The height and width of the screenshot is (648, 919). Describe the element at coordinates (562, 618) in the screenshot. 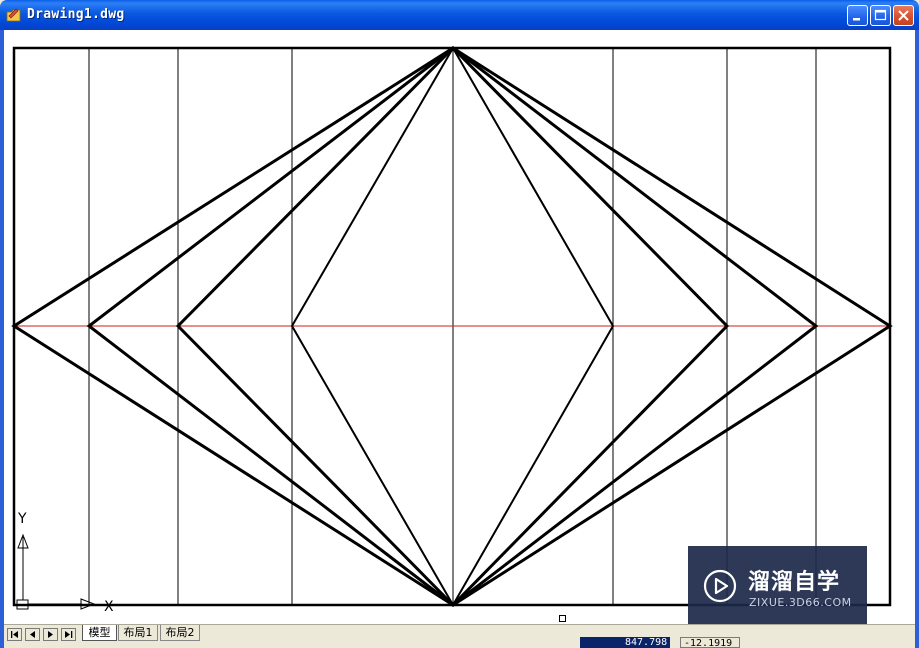

I see `grip-square` at that location.